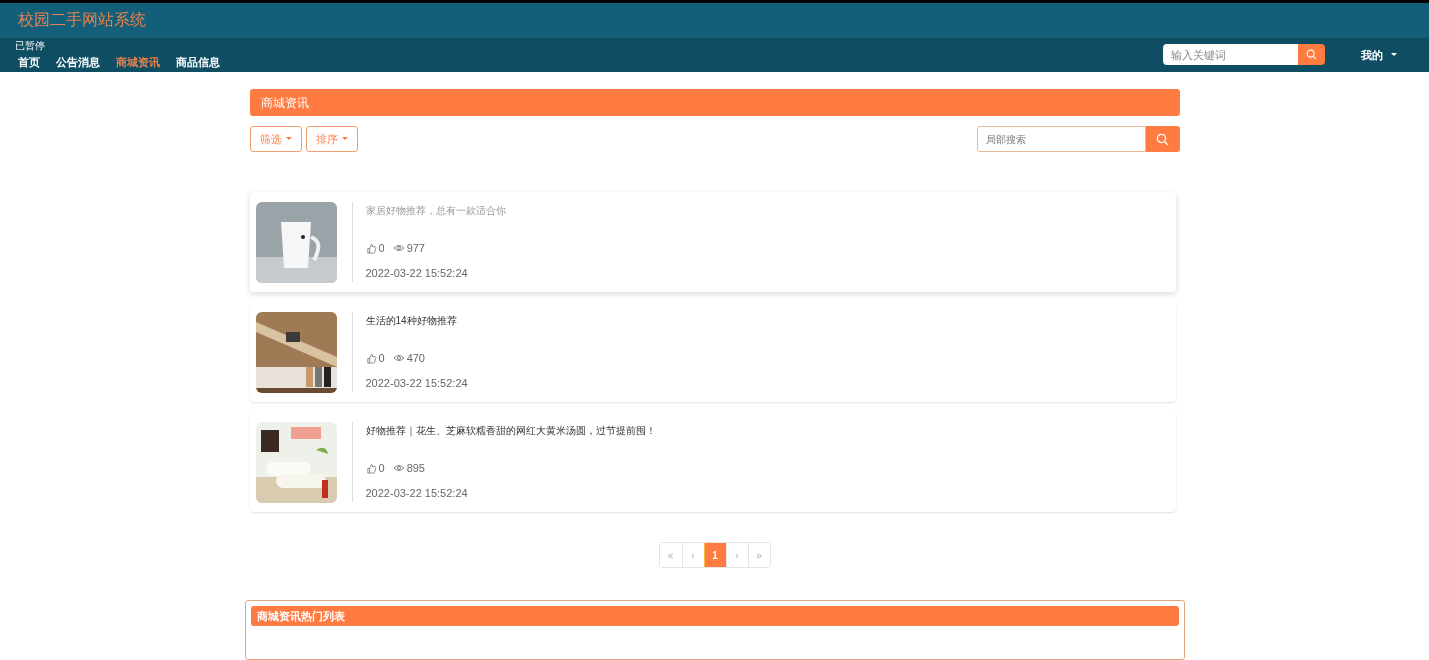  What do you see at coordinates (78, 62) in the screenshot?
I see `nav-link: 公告消息` at bounding box center [78, 62].